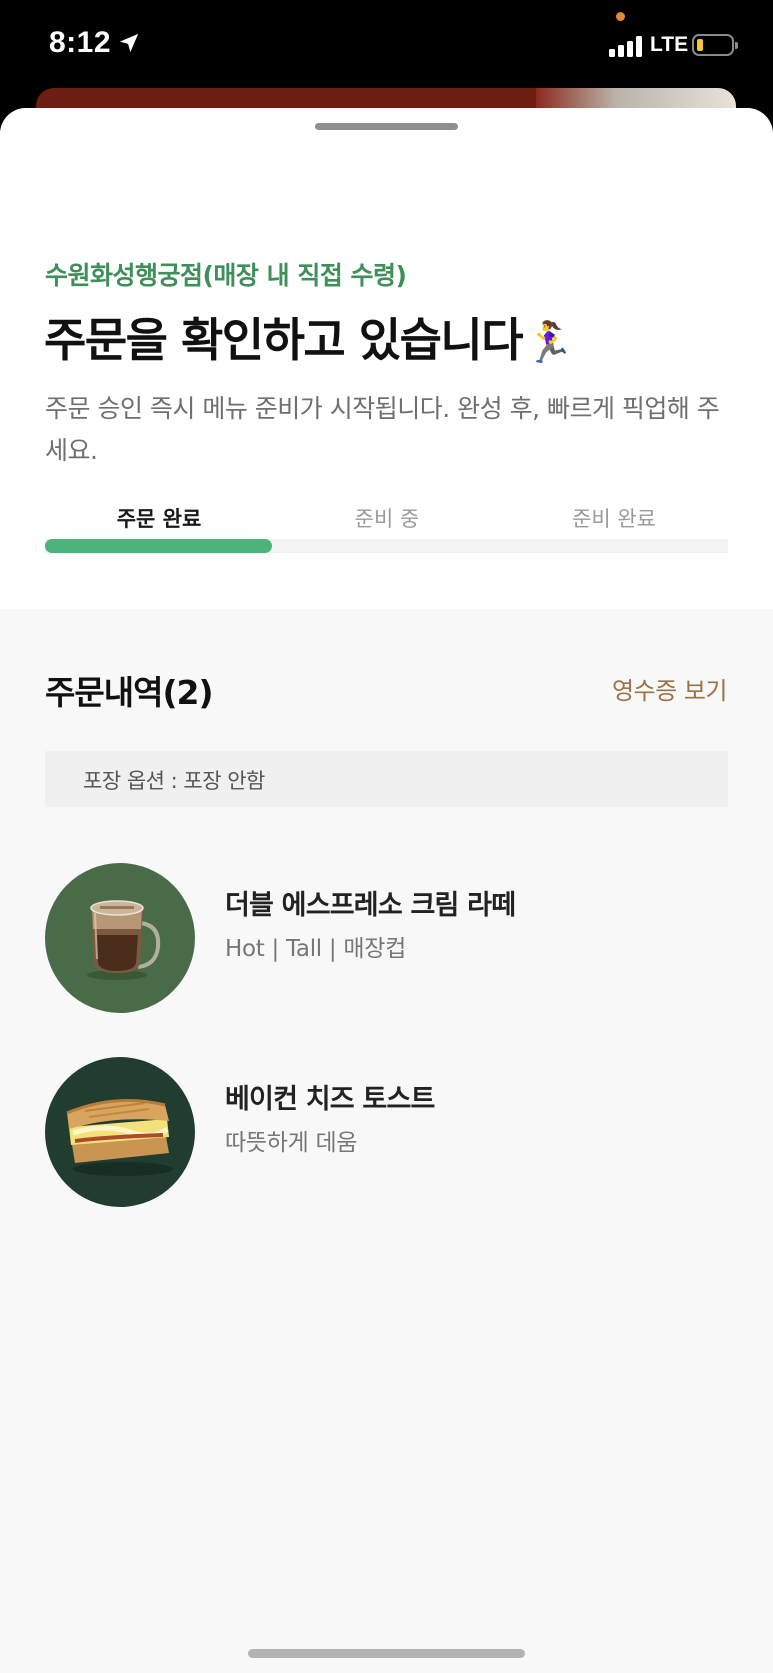  What do you see at coordinates (226, 275) in the screenshot?
I see `store-name: 수원화성행궁점(매장 내 직접 수령)` at bounding box center [226, 275].